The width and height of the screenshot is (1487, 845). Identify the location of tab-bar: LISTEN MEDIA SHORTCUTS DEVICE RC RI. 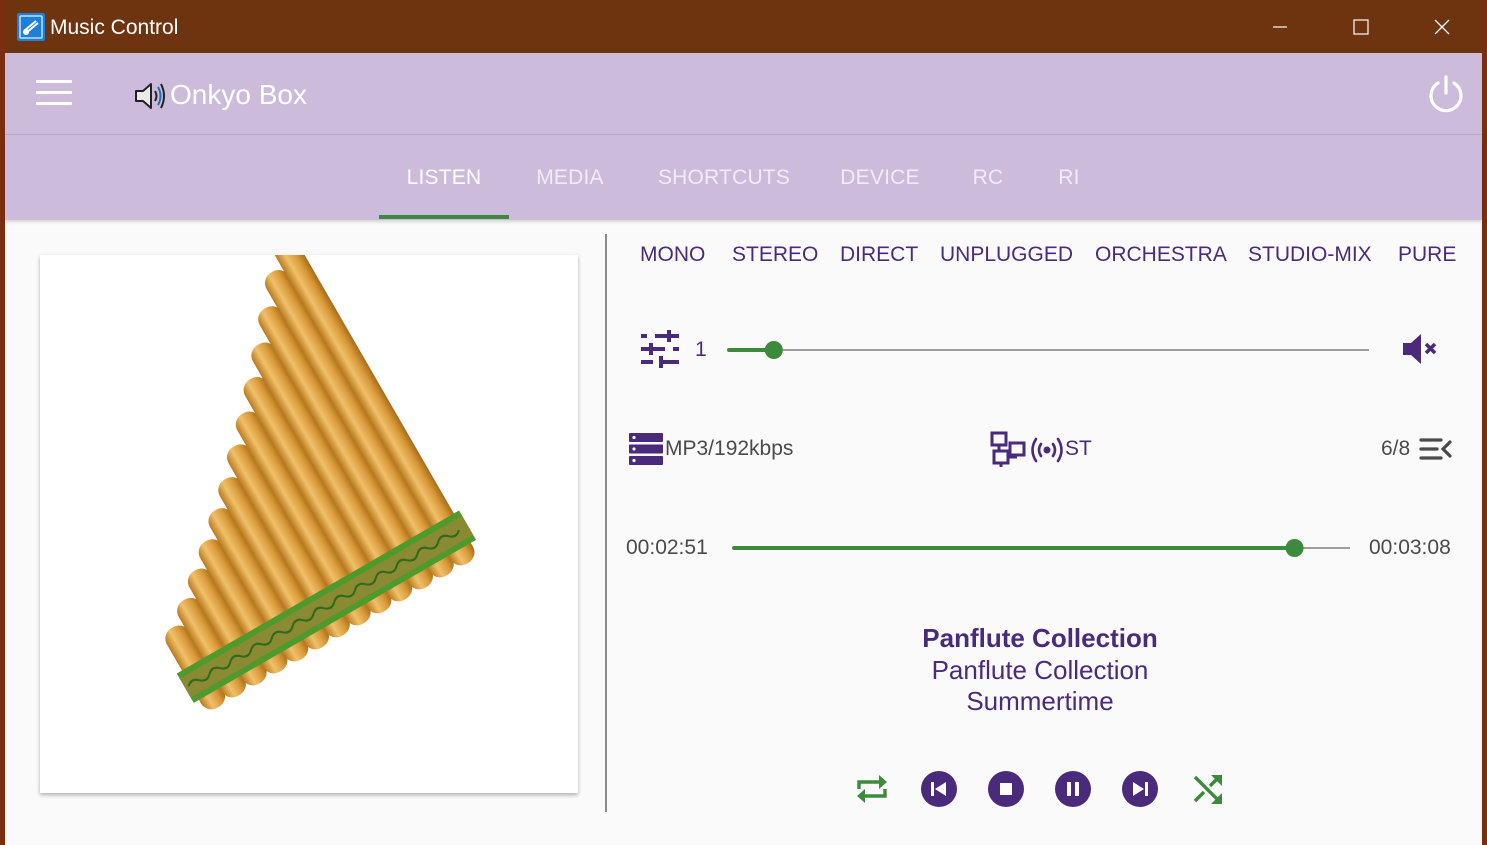
(743, 177).